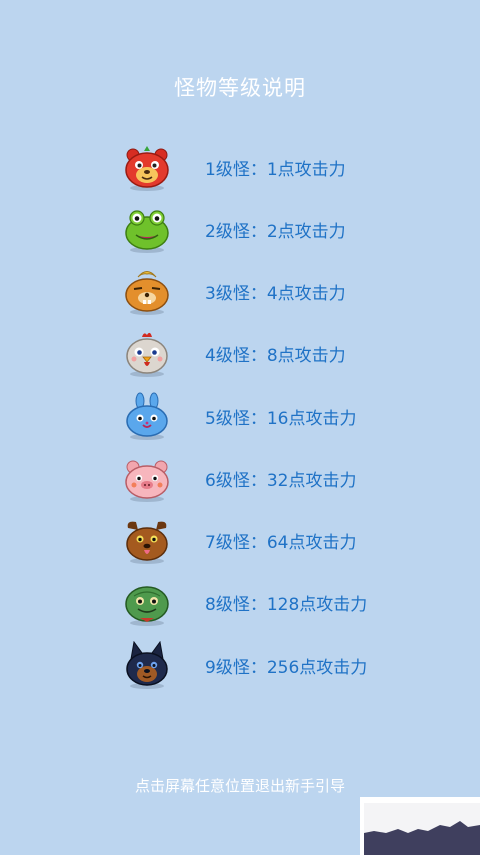 This screenshot has width=480, height=855. Describe the element at coordinates (147, 665) in the screenshot. I see `dark-wolf-monster-icon` at that location.